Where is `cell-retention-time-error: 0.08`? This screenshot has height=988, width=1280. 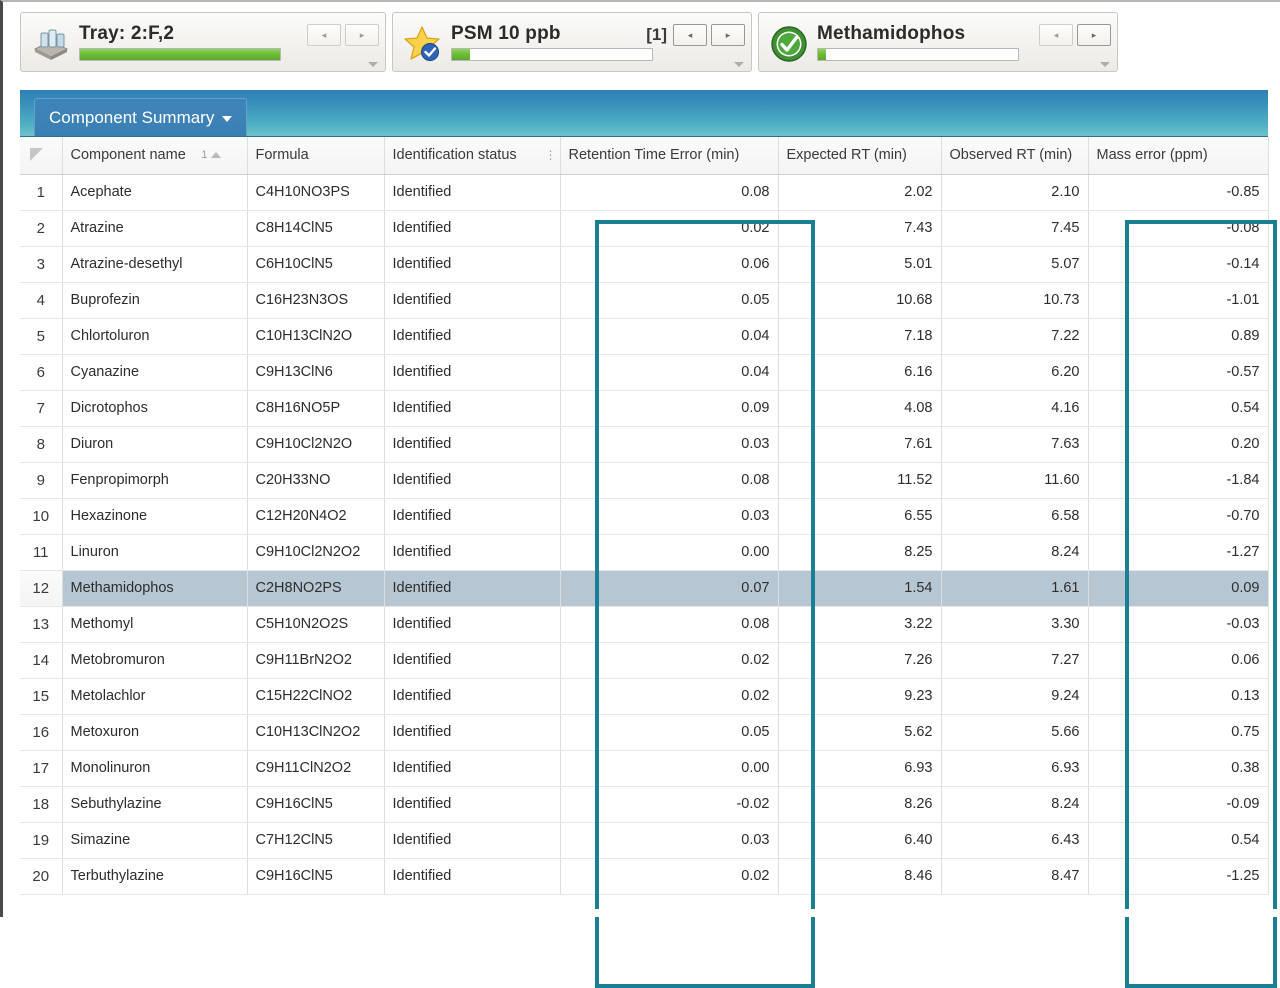
cell-retention-time-error: 0.08 is located at coordinates (669, 192).